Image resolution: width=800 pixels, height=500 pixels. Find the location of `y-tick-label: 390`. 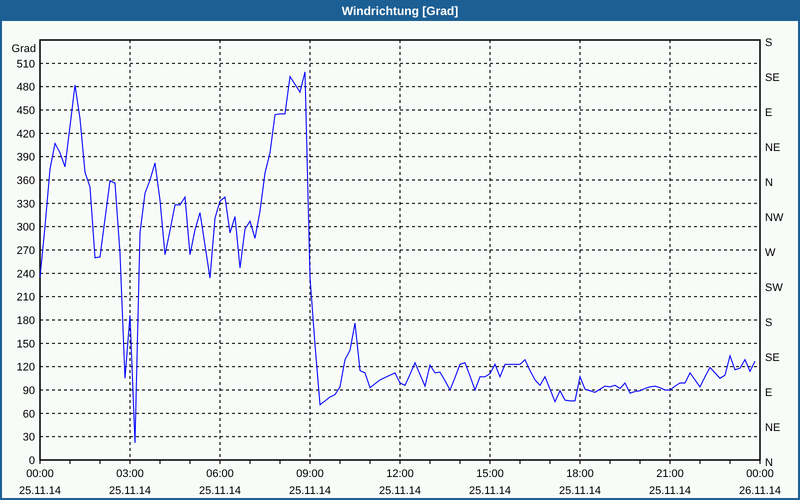

y-tick-label: 390 is located at coordinates (25, 158).